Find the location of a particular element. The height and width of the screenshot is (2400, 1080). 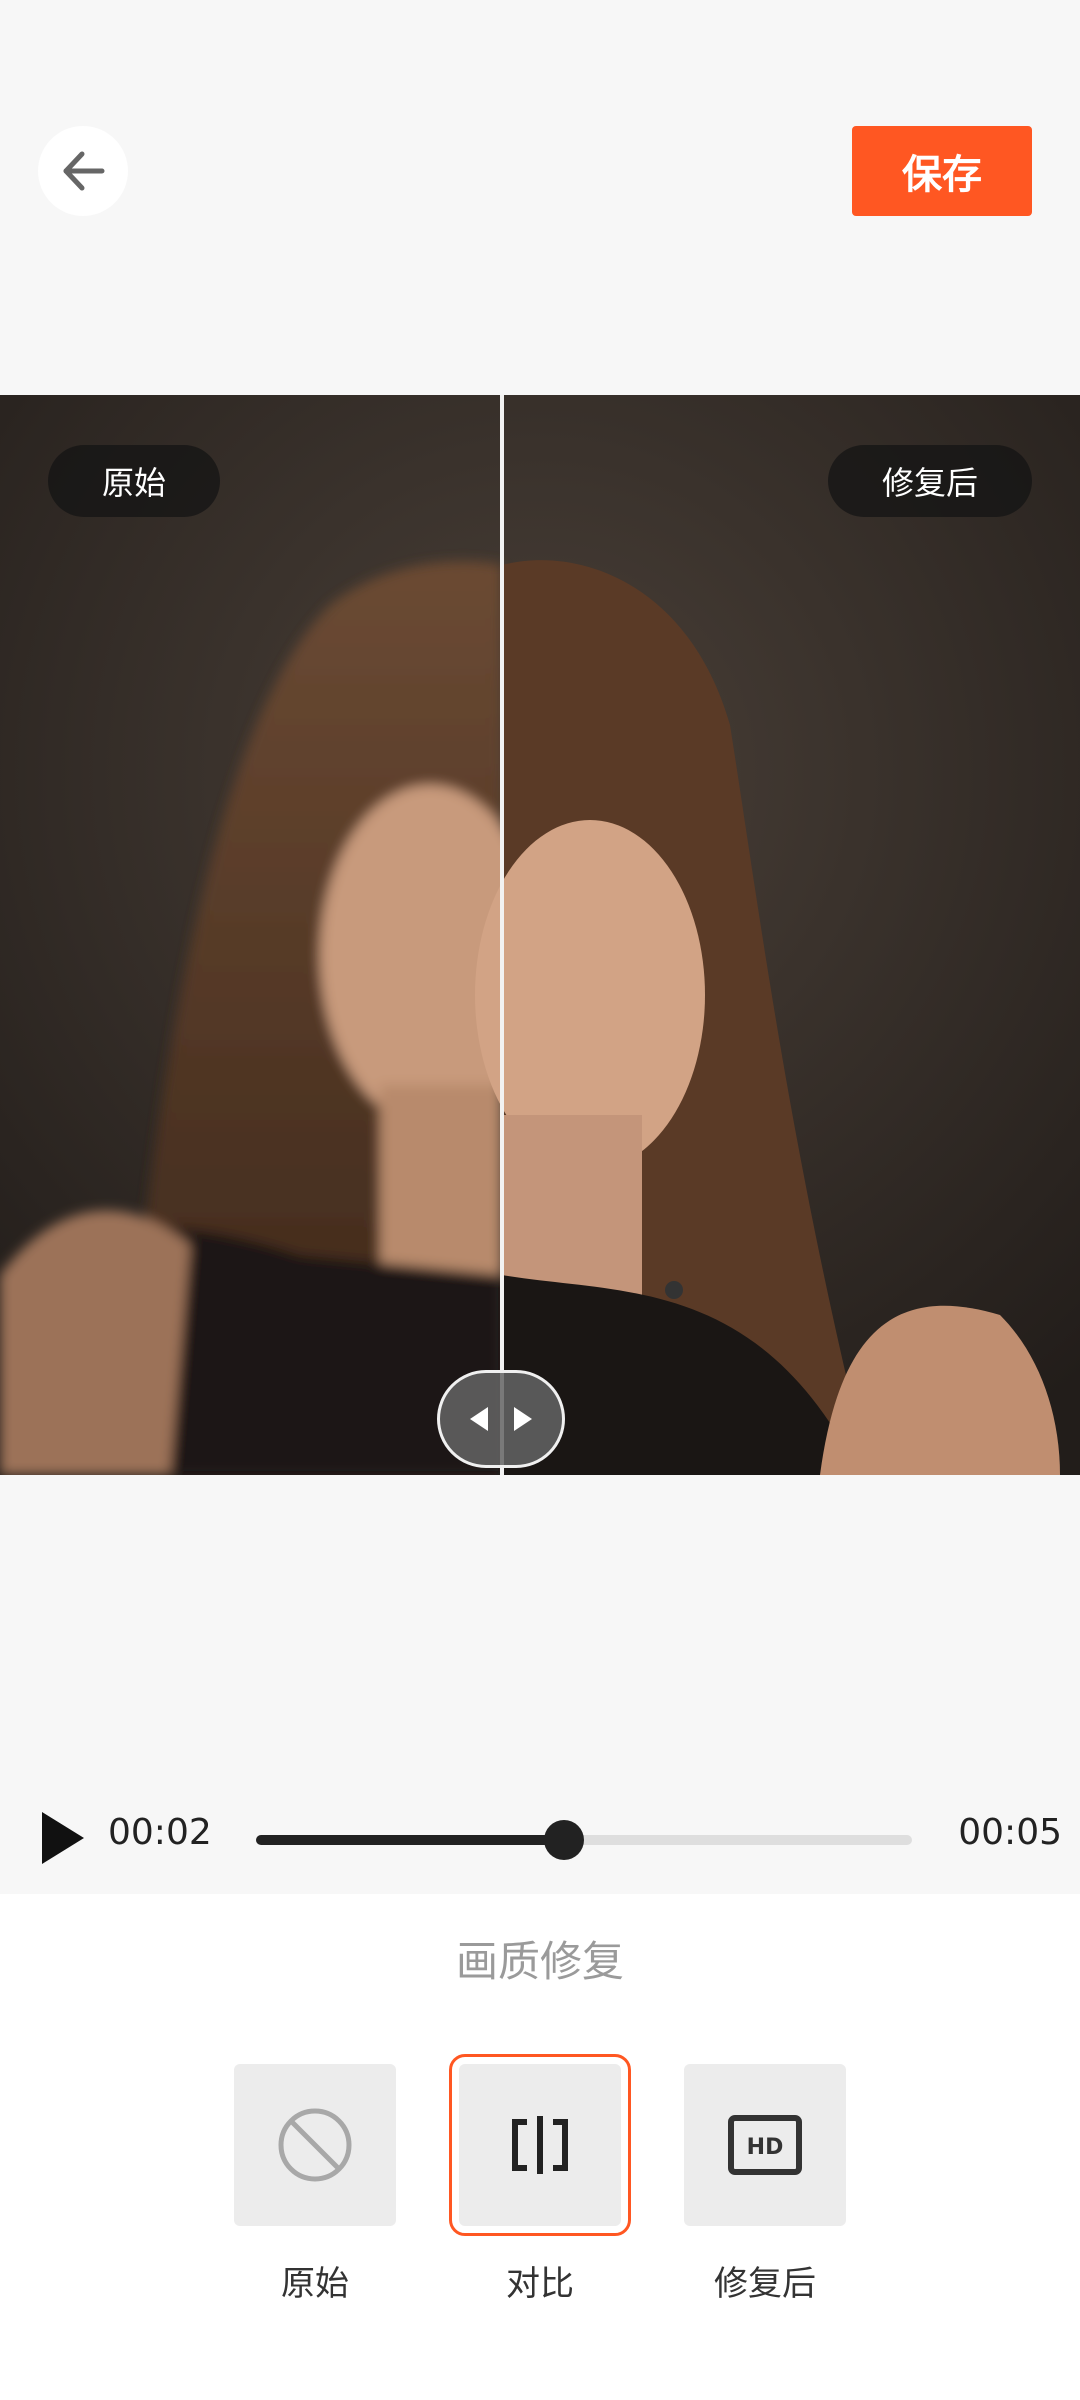

option-original-label: 原始 is located at coordinates (315, 2284).